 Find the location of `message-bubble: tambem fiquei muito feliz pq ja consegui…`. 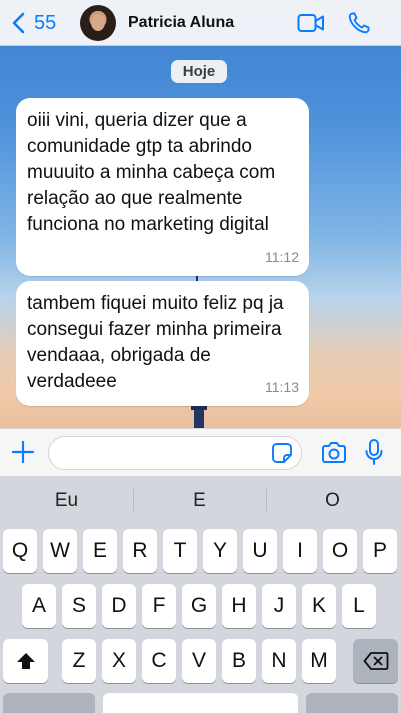

message-bubble: tambem fiquei muito feliz pq ja consegui… is located at coordinates (162, 343).